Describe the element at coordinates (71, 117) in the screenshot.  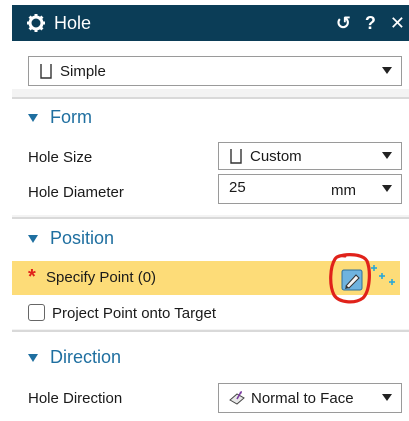
I see `form-header-label: Form` at that location.